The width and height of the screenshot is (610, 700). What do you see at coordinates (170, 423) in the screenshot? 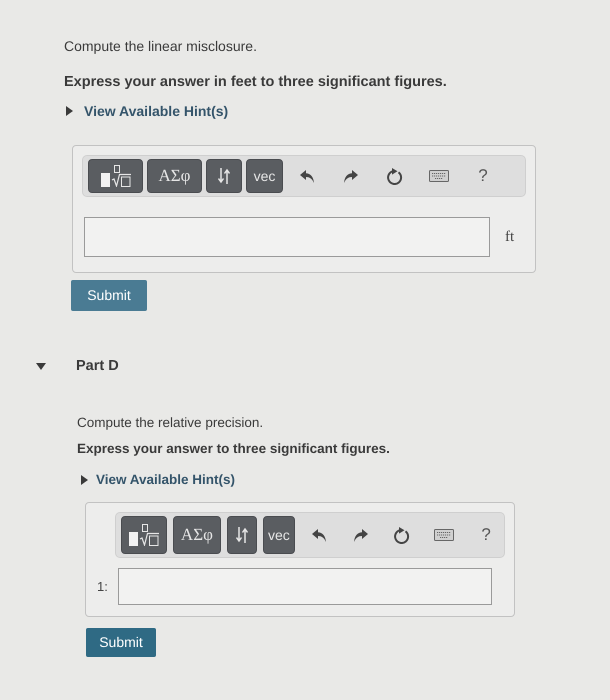
I see `question-prompt: Compute the relative precision.` at bounding box center [170, 423].